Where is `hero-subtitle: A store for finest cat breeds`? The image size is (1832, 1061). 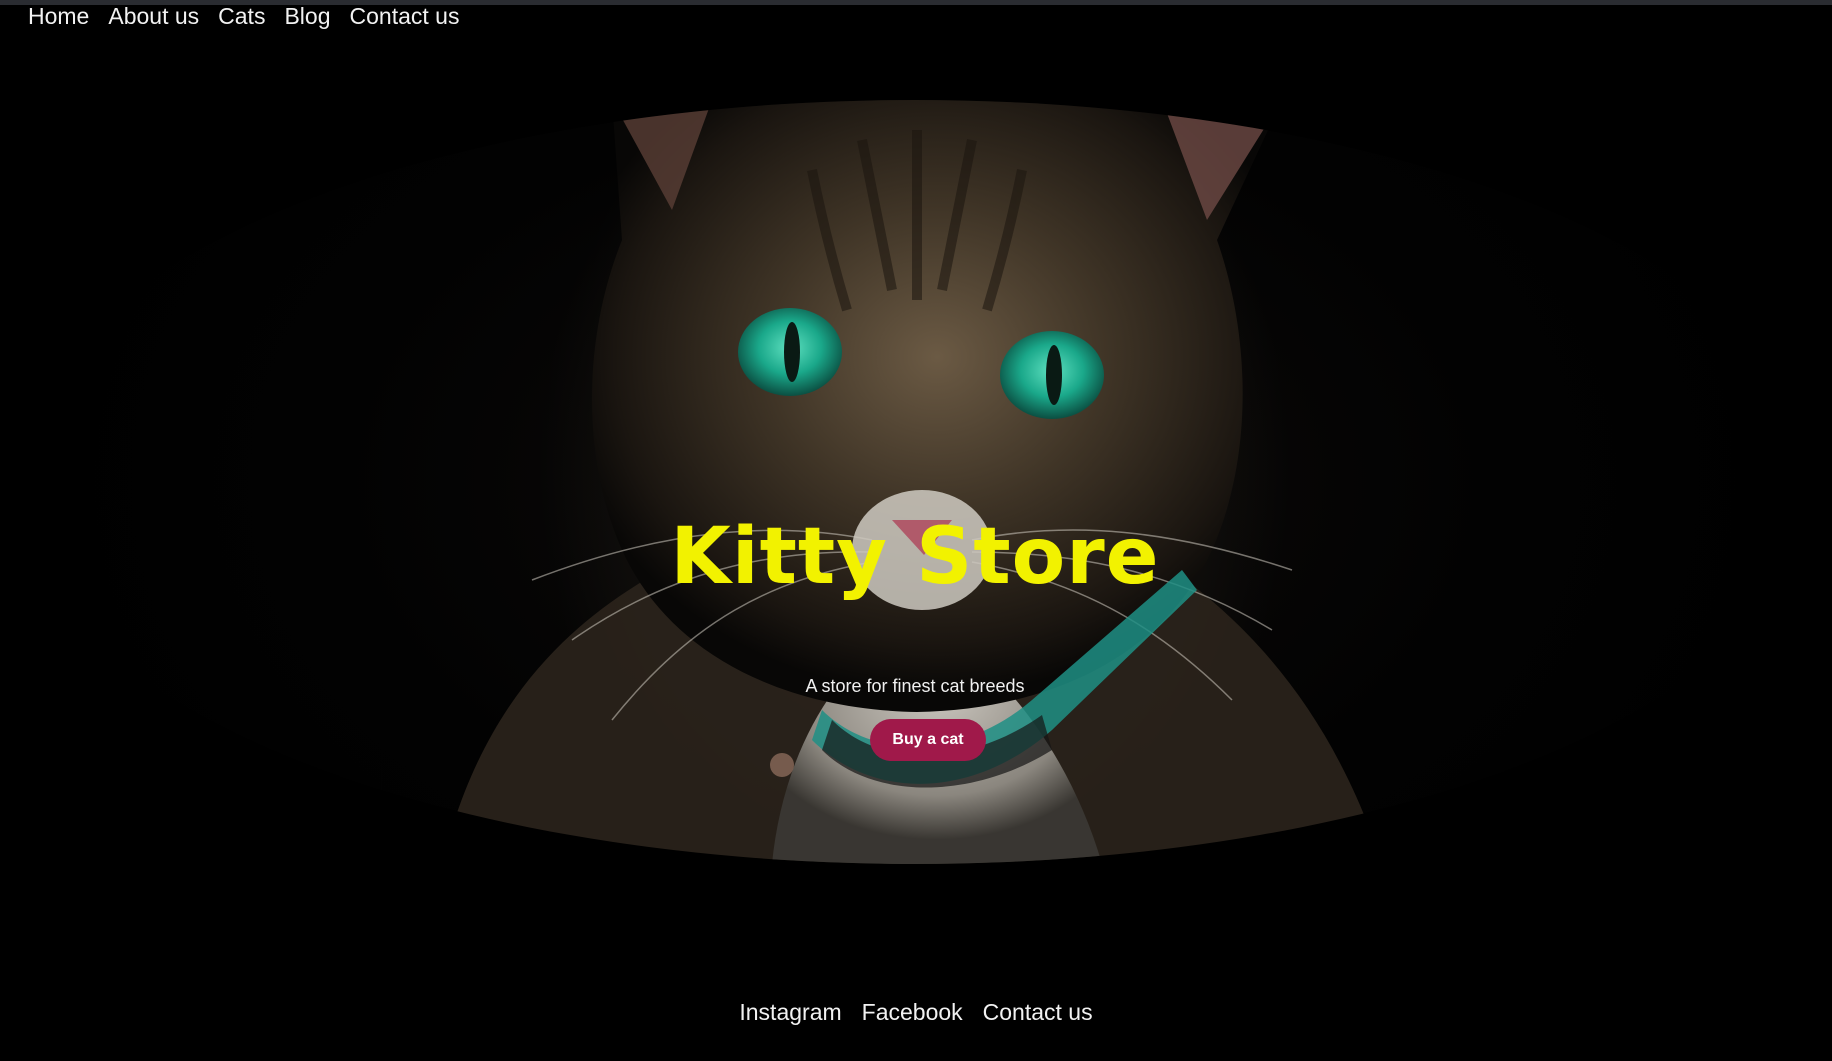
hero-subtitle: A store for finest cat breeds is located at coordinates (915, 686).